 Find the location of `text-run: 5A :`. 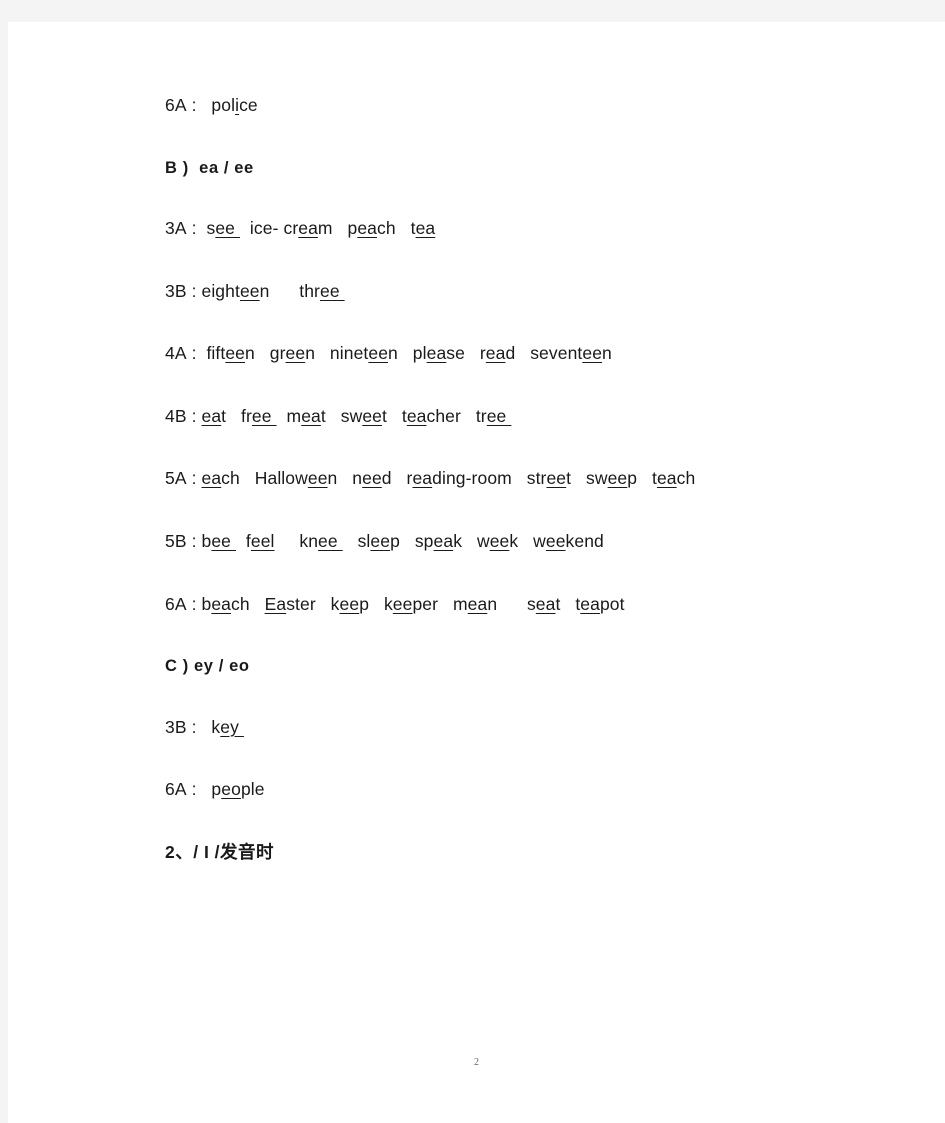

text-run: 5A : is located at coordinates (183, 478).